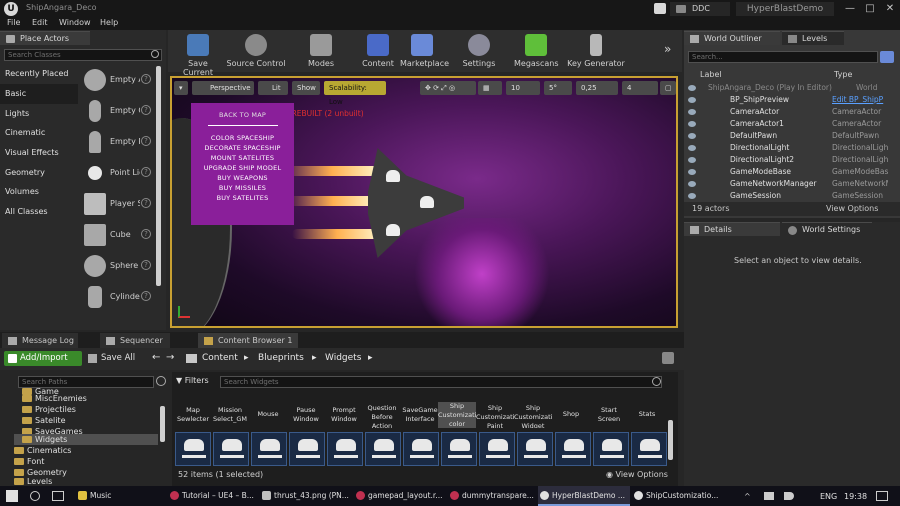 This screenshot has height=506, width=900. I want to click on filters-button: ▼ Filters, so click(192, 380).